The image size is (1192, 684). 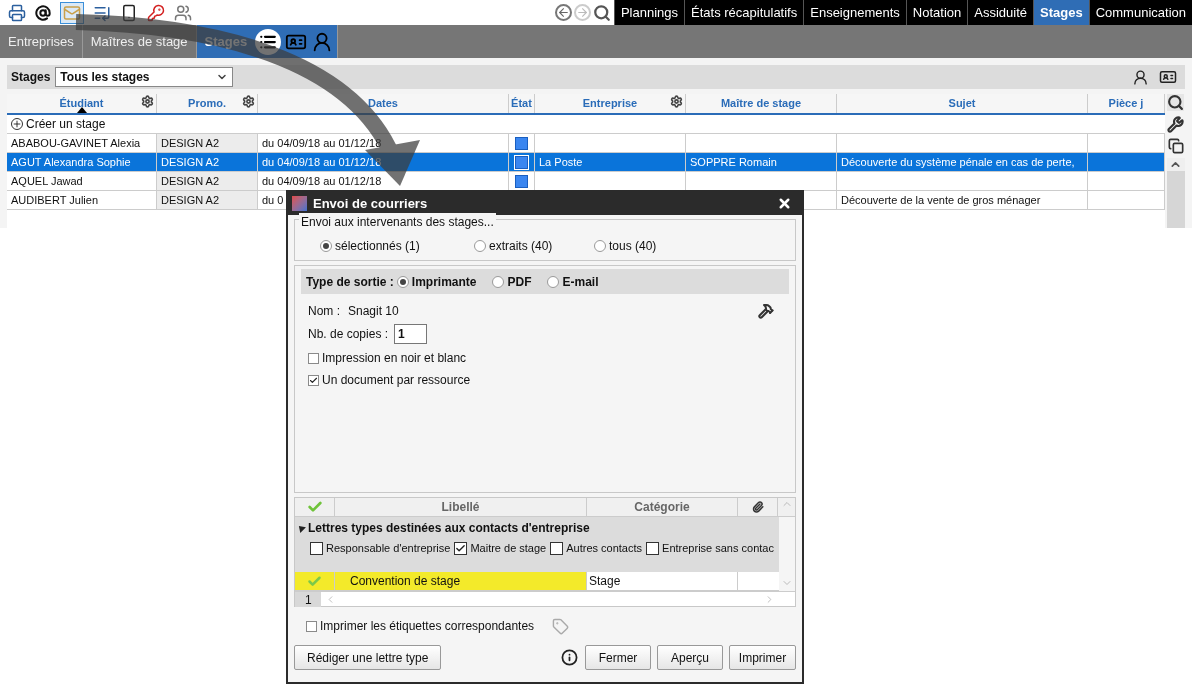 I want to click on table-cell-text: Découverte du système pénale en cas de perte,, so click(x=958, y=162).